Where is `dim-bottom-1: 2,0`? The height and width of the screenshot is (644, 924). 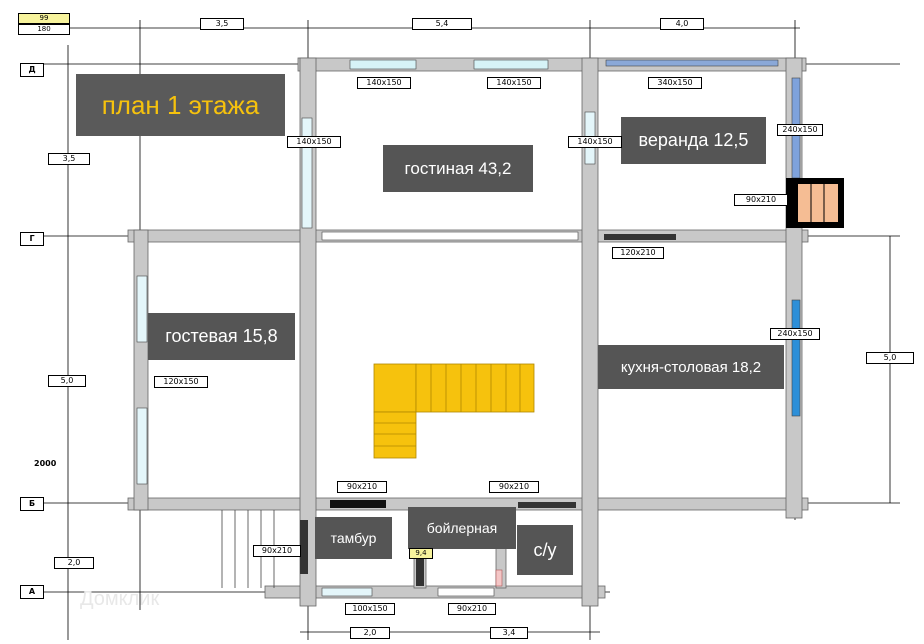 dim-bottom-1: 2,0 is located at coordinates (370, 633).